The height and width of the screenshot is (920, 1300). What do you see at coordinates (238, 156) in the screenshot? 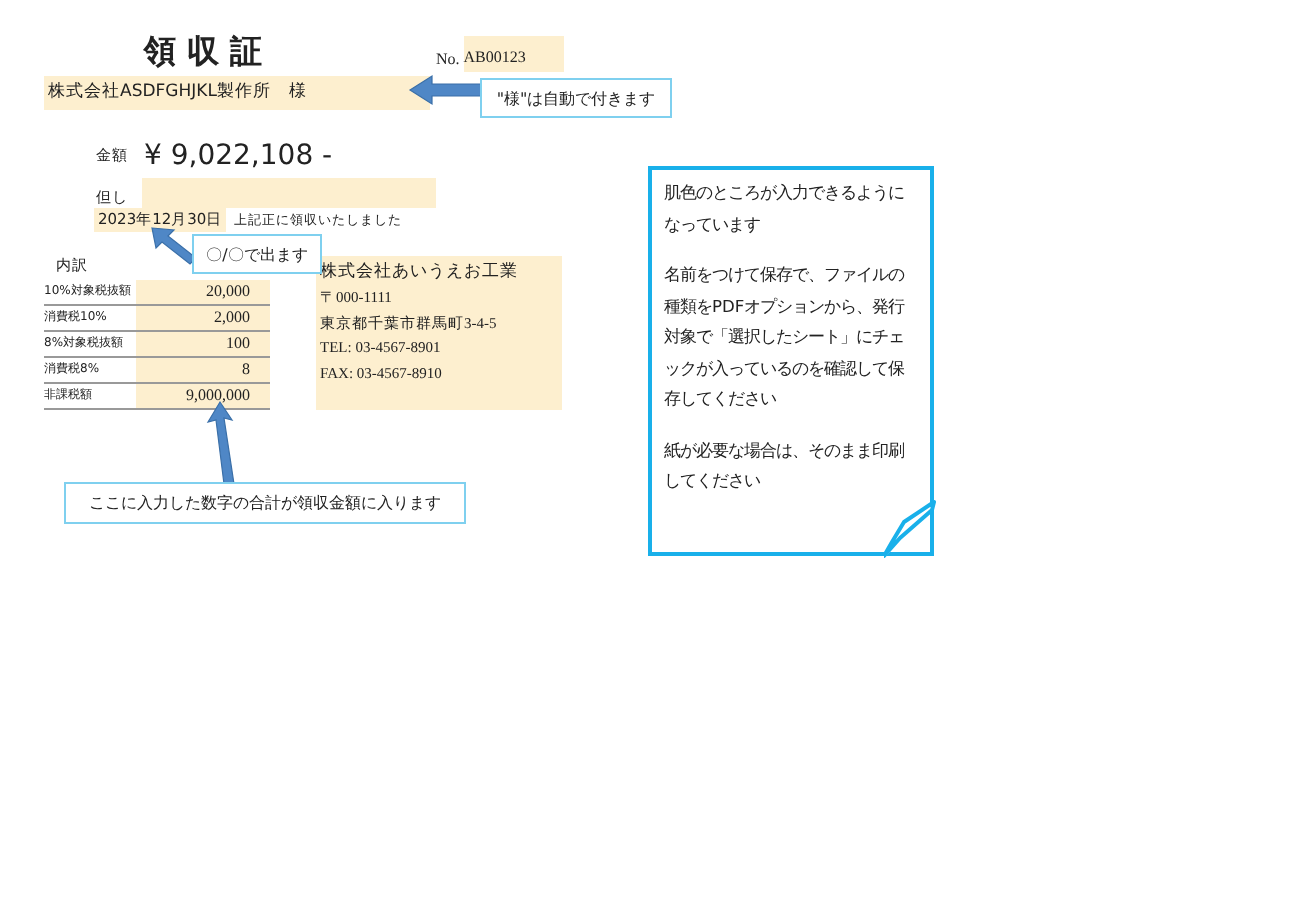
I see `amount-value: ¥ 9,022,108 -` at bounding box center [238, 156].